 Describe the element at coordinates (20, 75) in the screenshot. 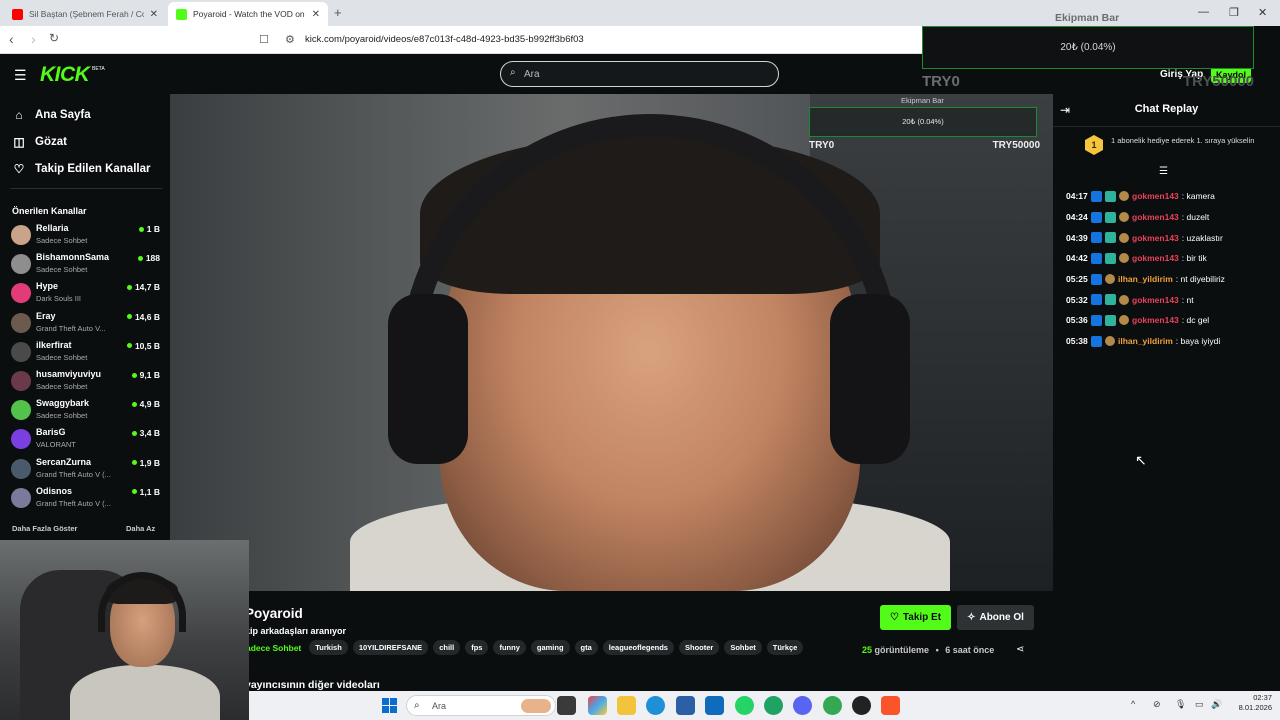

I see `menu-icon: ☰` at that location.